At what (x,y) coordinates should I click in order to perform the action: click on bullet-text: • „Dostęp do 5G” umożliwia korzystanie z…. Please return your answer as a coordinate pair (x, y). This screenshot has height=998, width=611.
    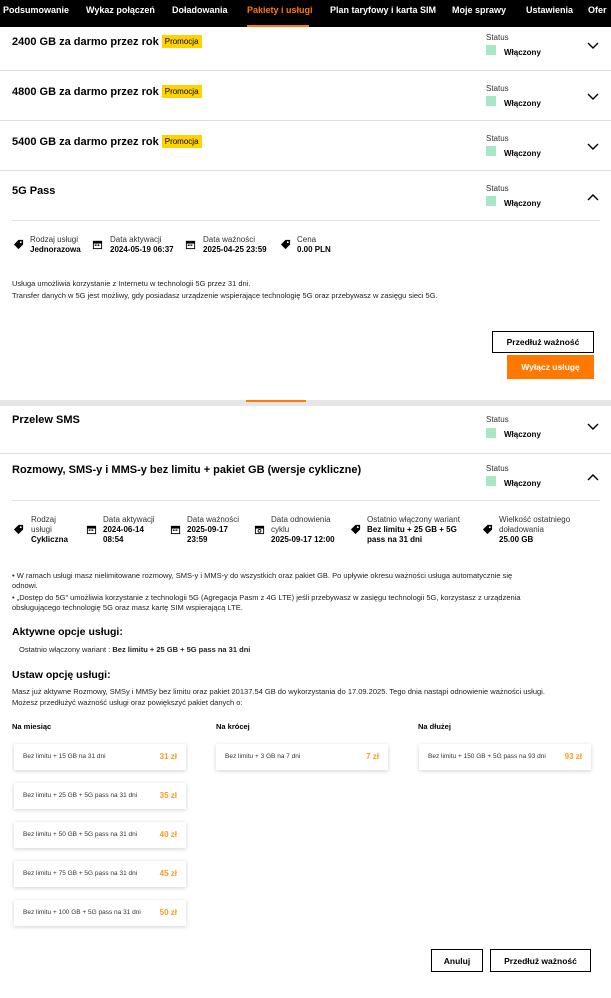
    Looking at the image, I should click on (266, 597).